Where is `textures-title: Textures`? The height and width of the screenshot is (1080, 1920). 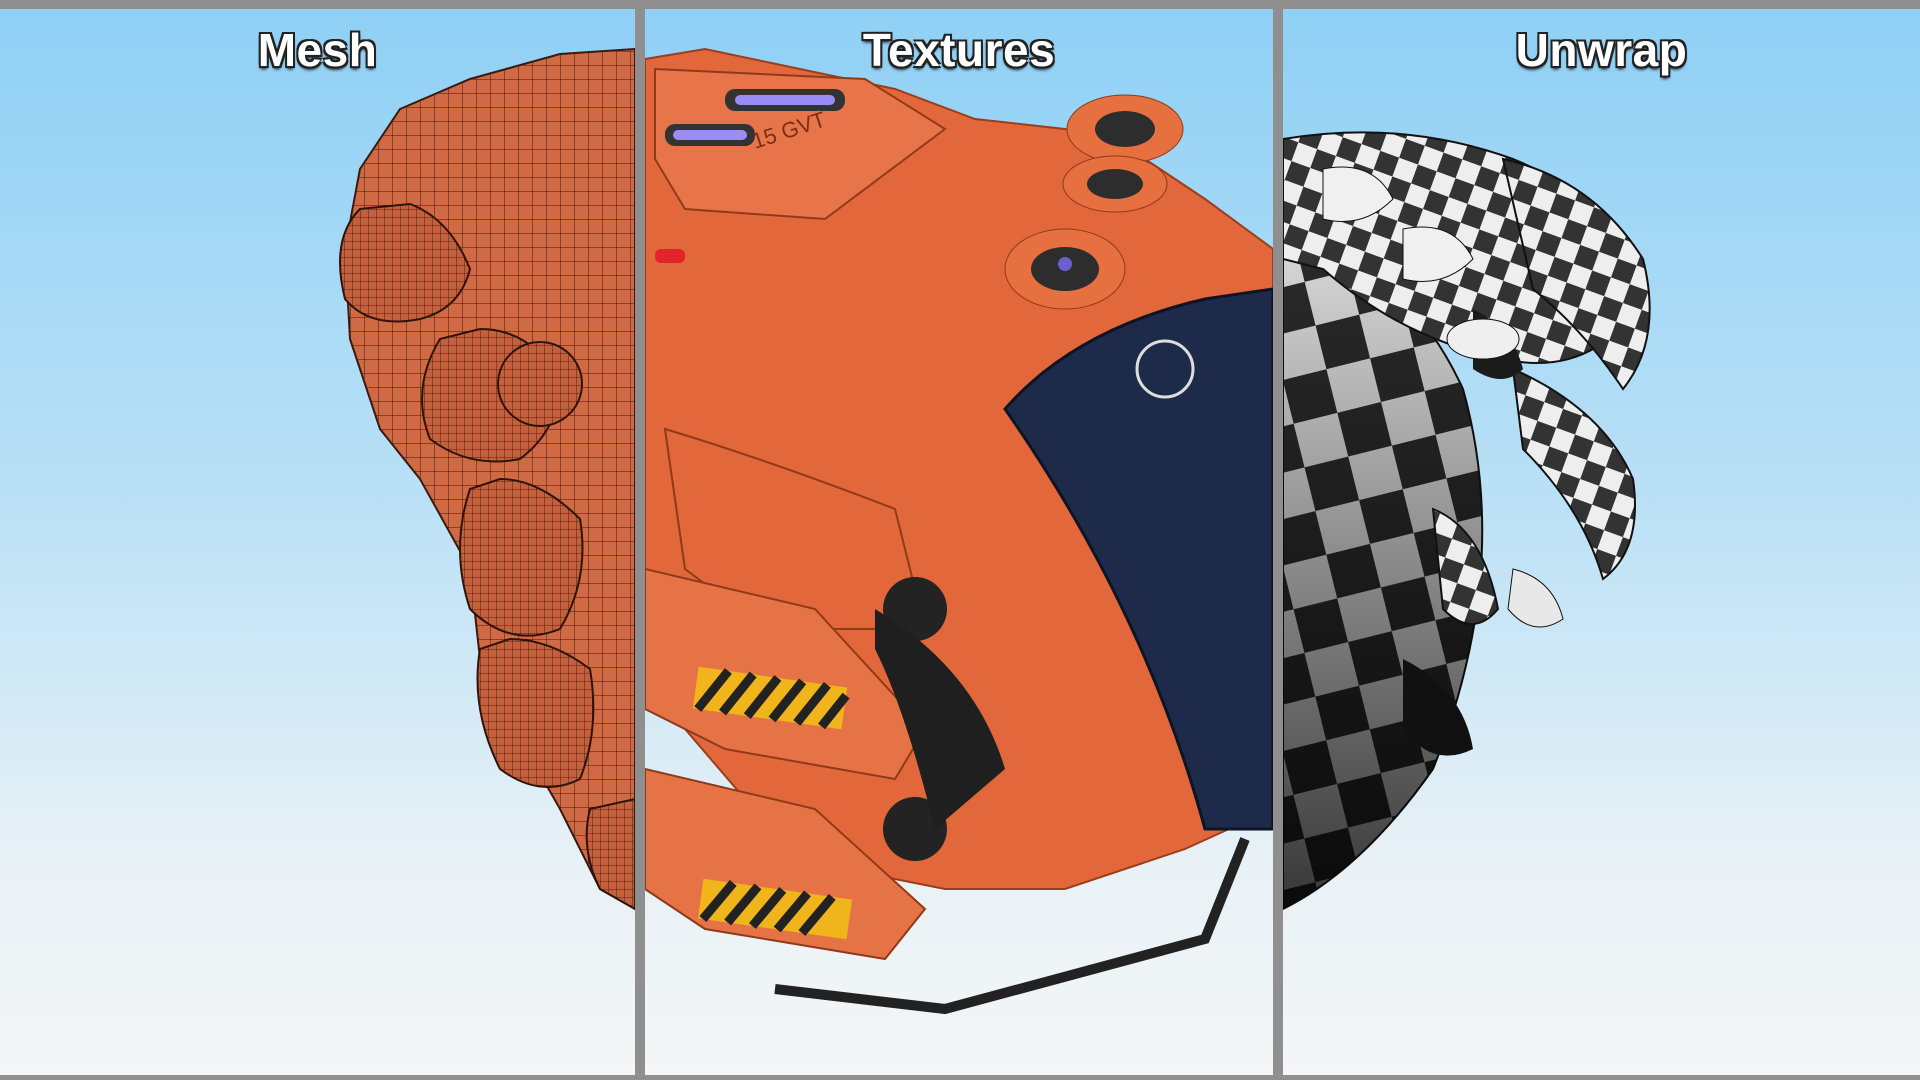 textures-title: Textures is located at coordinates (959, 50).